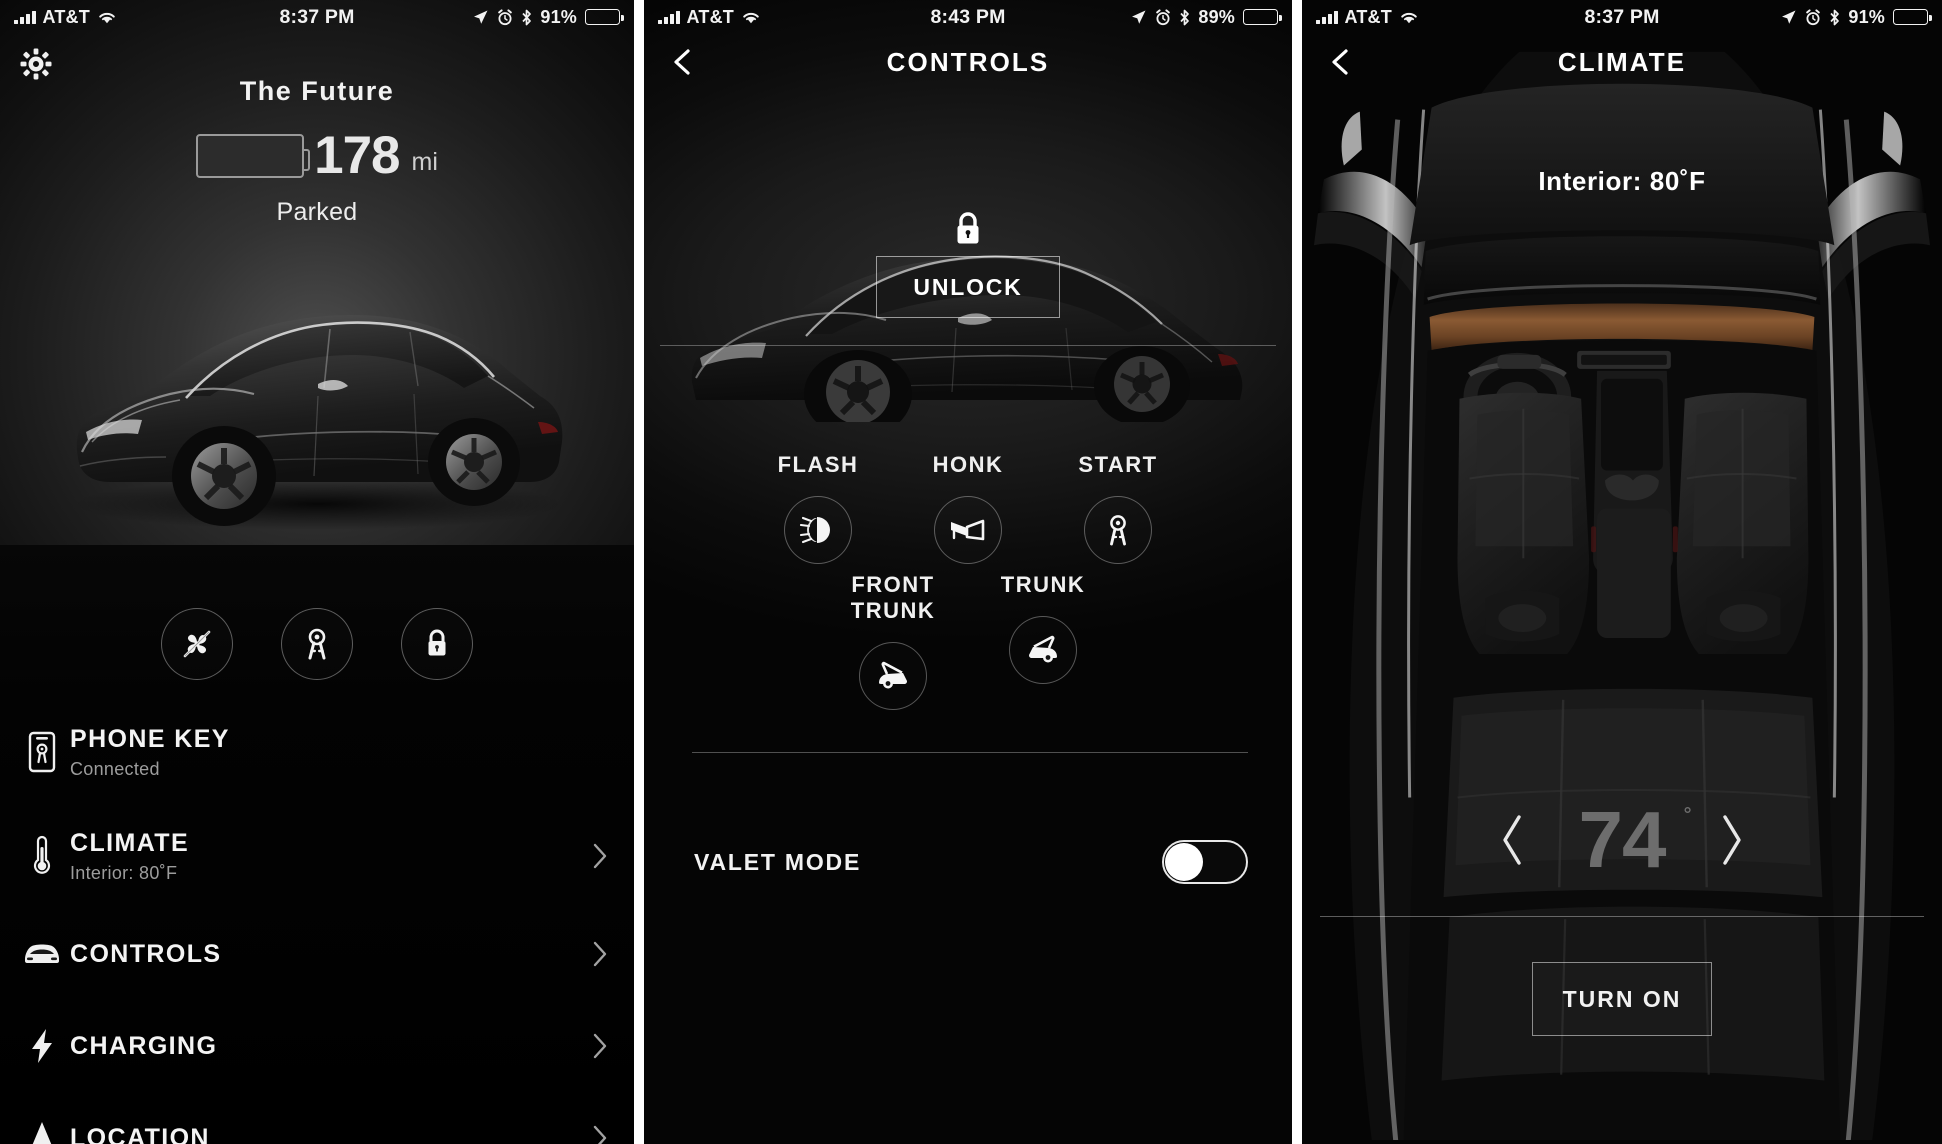 This screenshot has height=1144, width=1942. What do you see at coordinates (893, 641) in the screenshot?
I see `action-front-trunk: FRONT TRUNK` at bounding box center [893, 641].